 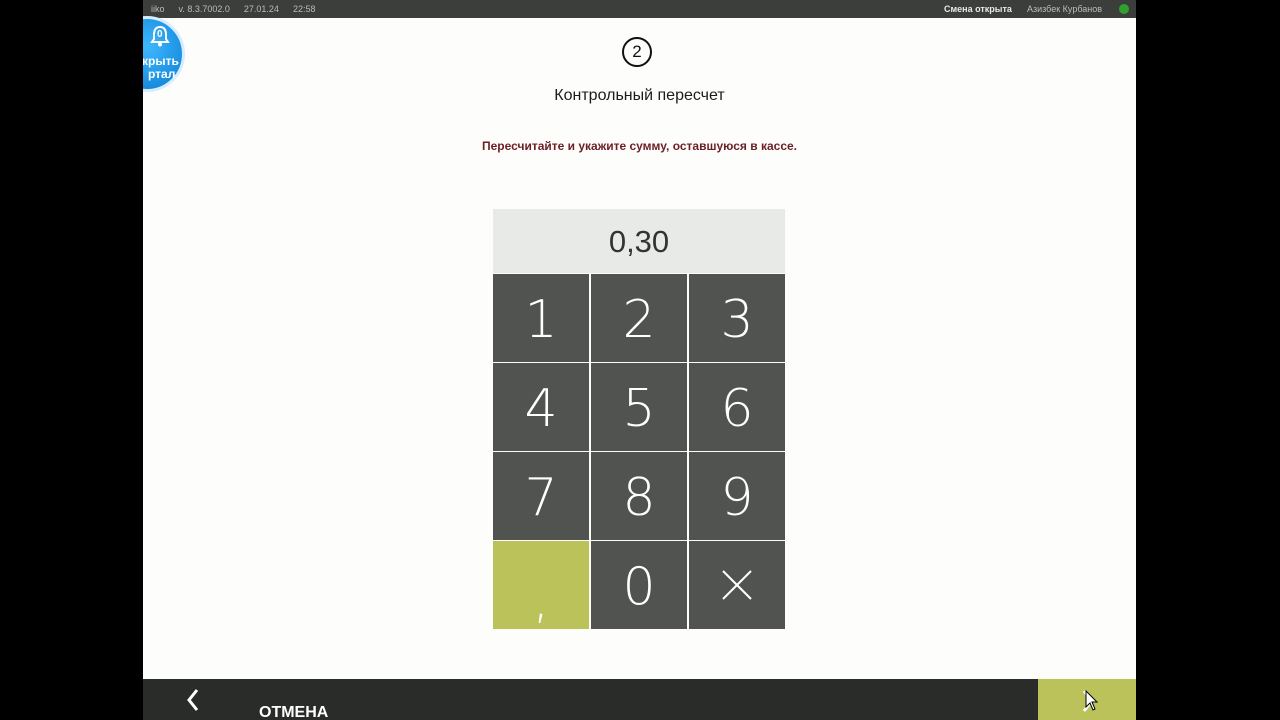 What do you see at coordinates (304, 9) in the screenshot?
I see `current-time: 22:58` at bounding box center [304, 9].